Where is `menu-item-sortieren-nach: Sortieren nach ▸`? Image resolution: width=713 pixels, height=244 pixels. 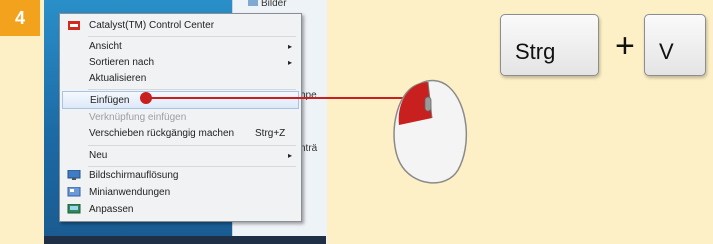
menu-item-sortieren-nach: Sortieren nach ▸ is located at coordinates (180, 62).